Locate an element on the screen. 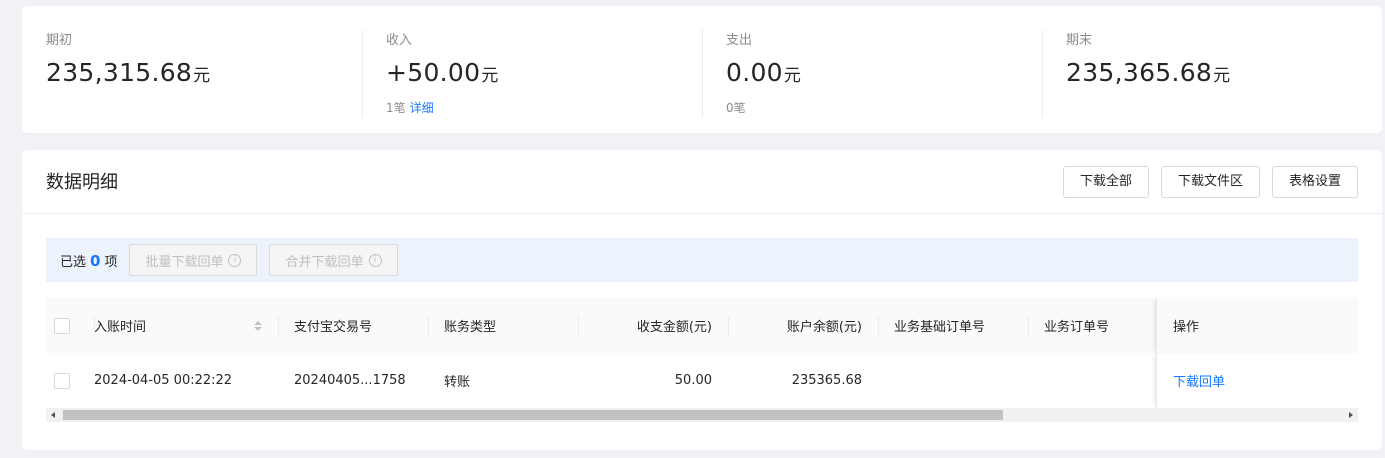 The width and height of the screenshot is (1385, 458). select-all-checkbox is located at coordinates (62, 325).